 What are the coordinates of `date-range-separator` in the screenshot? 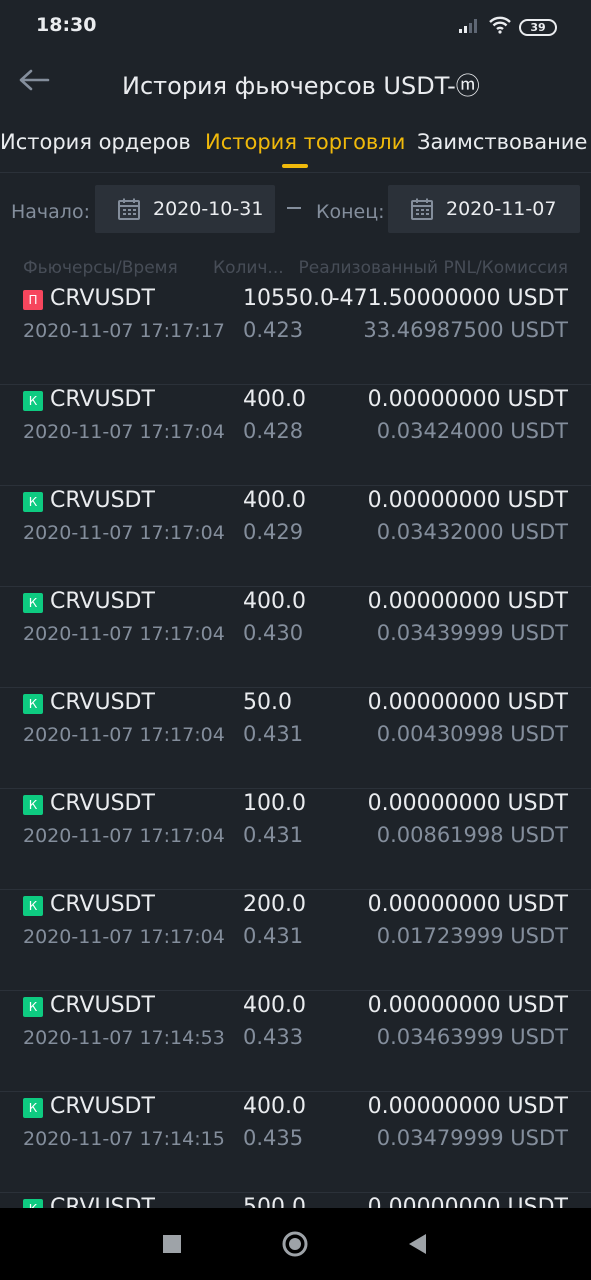 It's located at (294, 208).